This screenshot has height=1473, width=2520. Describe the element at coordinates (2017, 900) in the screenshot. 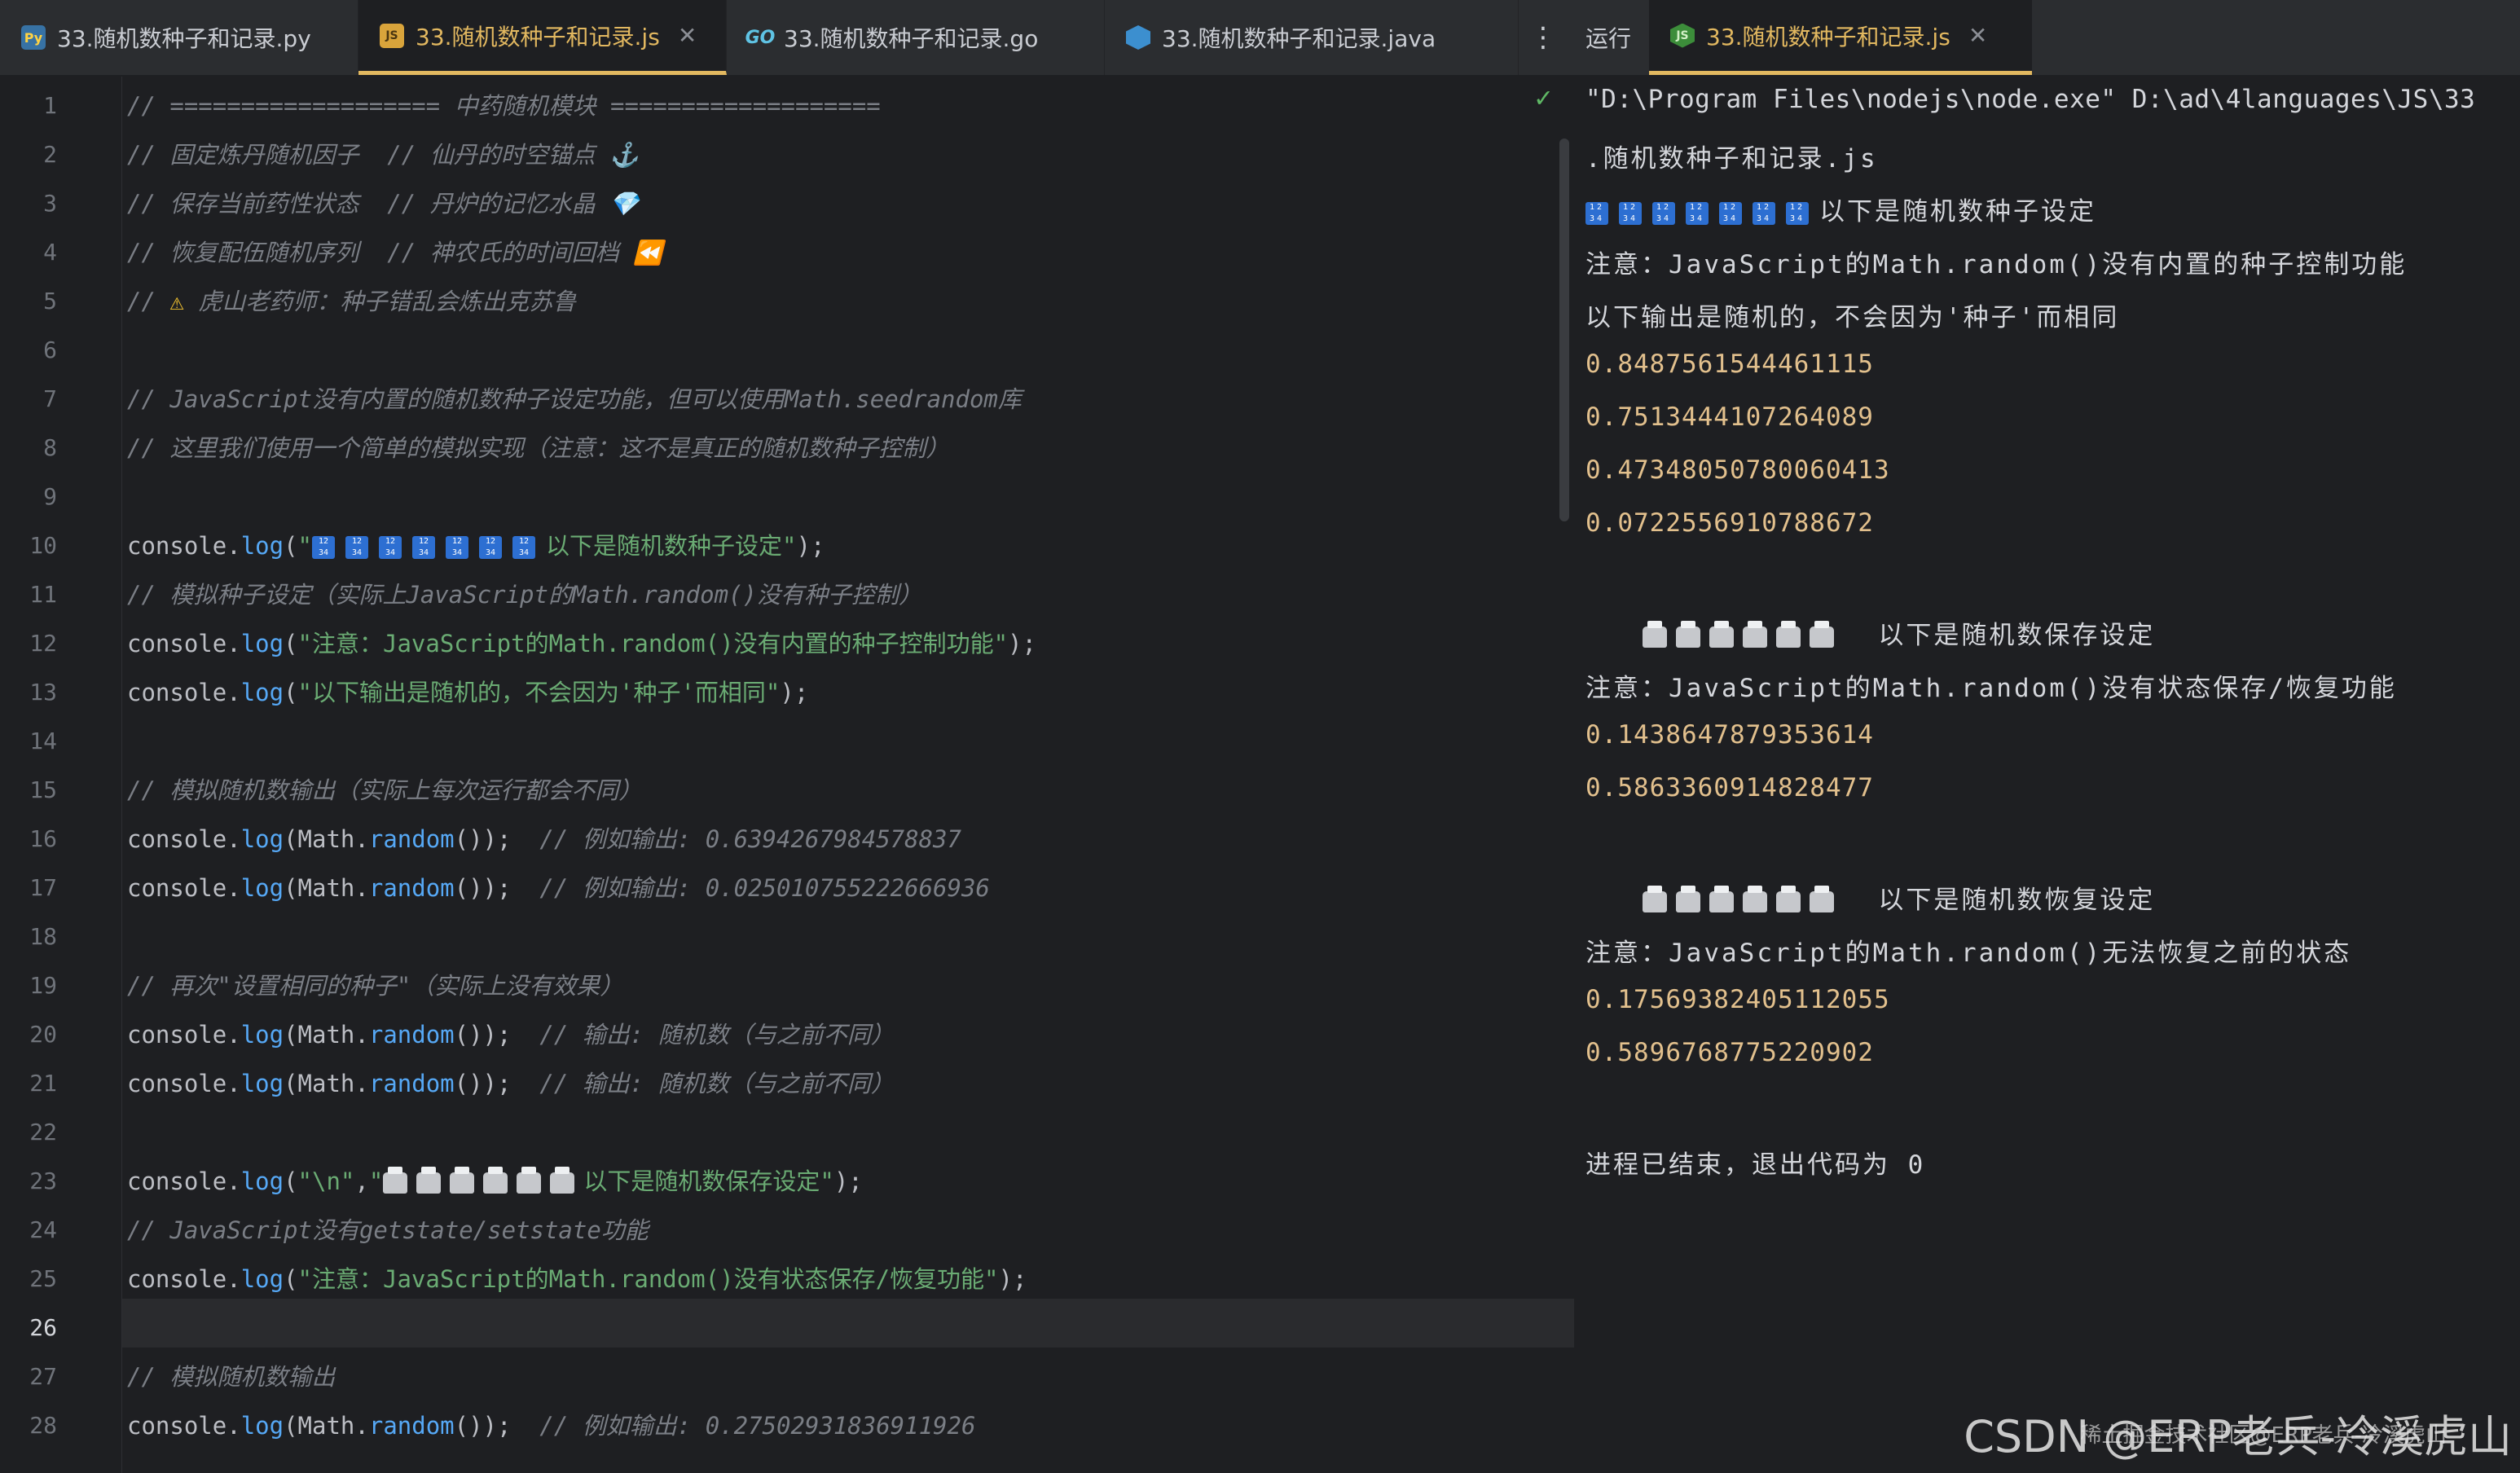

I see `console-text: 以下是随机数恢复设定` at that location.